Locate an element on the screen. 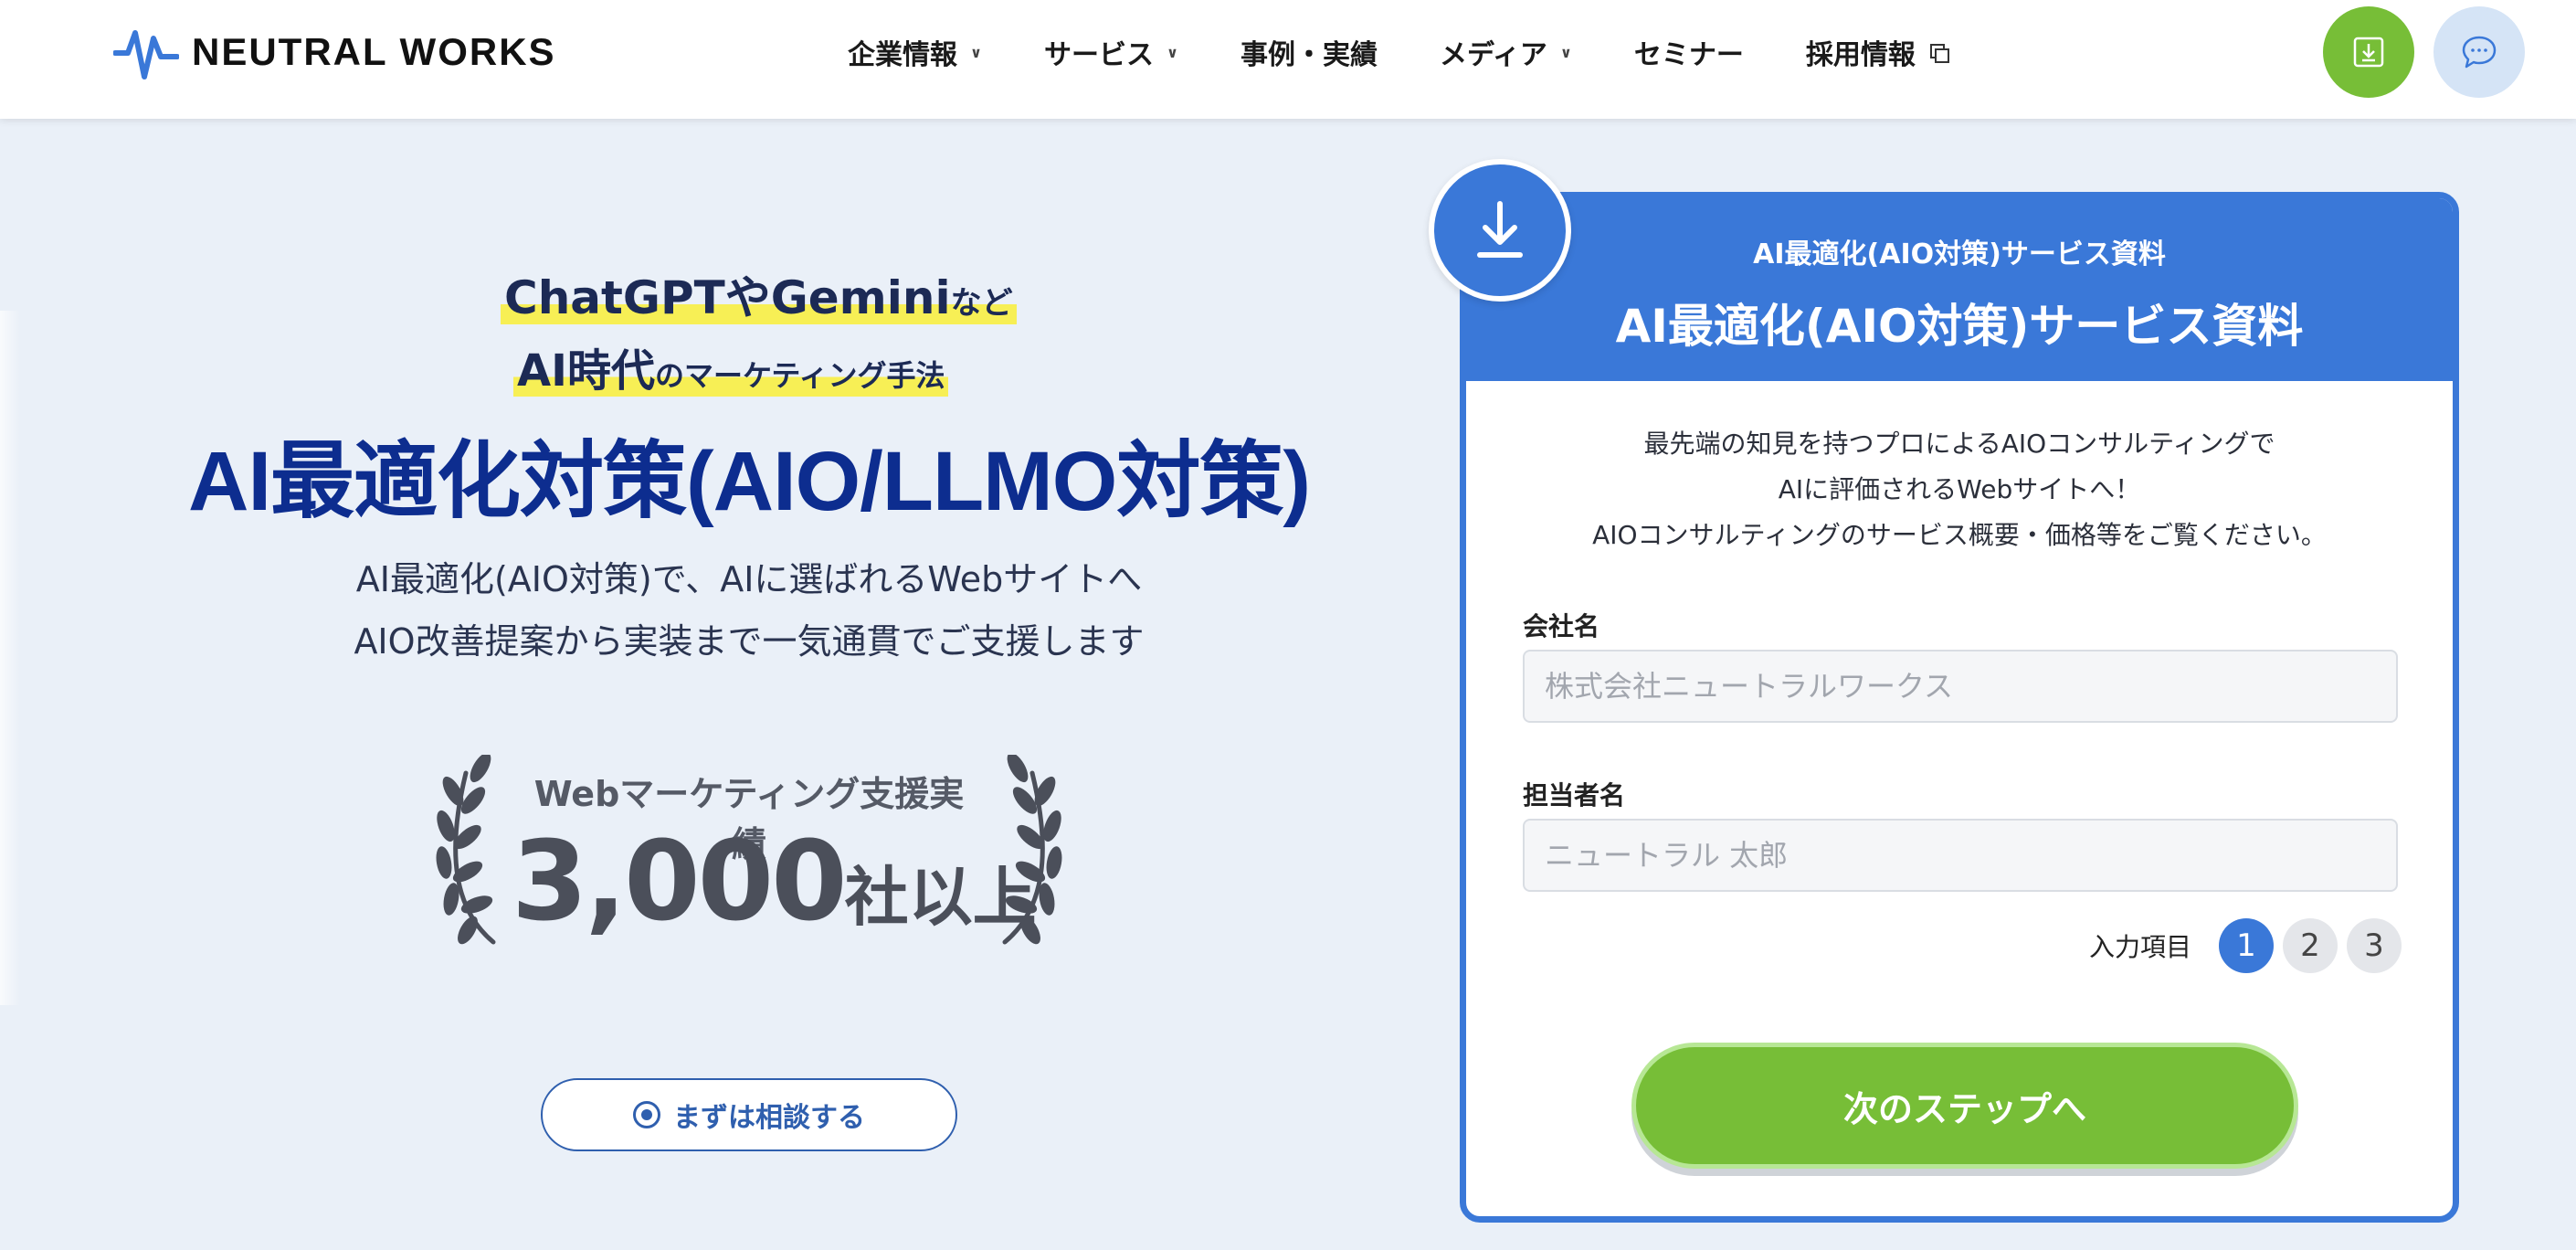 The height and width of the screenshot is (1250, 2576). hero-subtitle-line-1: AI最適化(AIO対策)で、AIに選ばれるWebサイトへ is located at coordinates (749, 579).